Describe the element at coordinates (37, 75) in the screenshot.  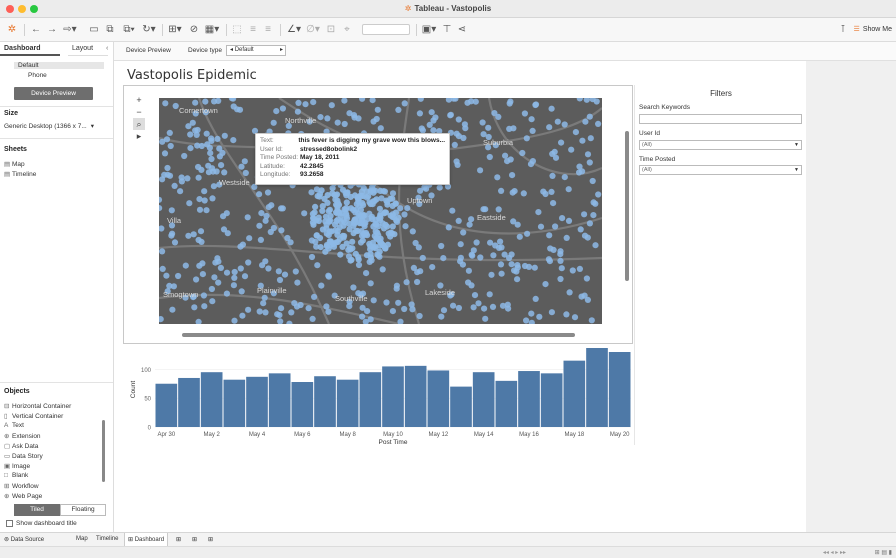
I see `device-option-phone: Phone` at that location.